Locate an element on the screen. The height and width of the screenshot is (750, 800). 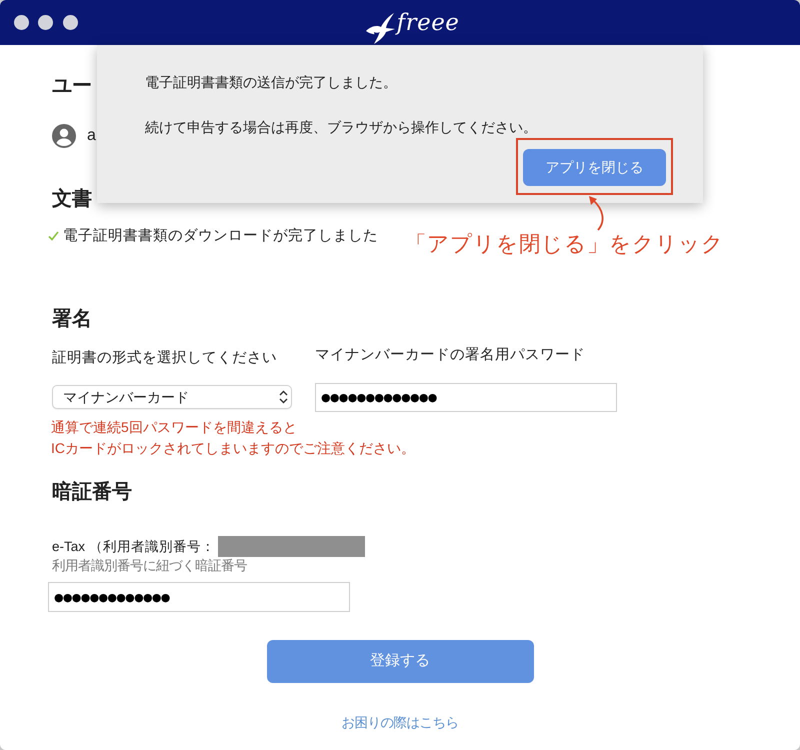
close-window-icon is located at coordinates (21, 22).